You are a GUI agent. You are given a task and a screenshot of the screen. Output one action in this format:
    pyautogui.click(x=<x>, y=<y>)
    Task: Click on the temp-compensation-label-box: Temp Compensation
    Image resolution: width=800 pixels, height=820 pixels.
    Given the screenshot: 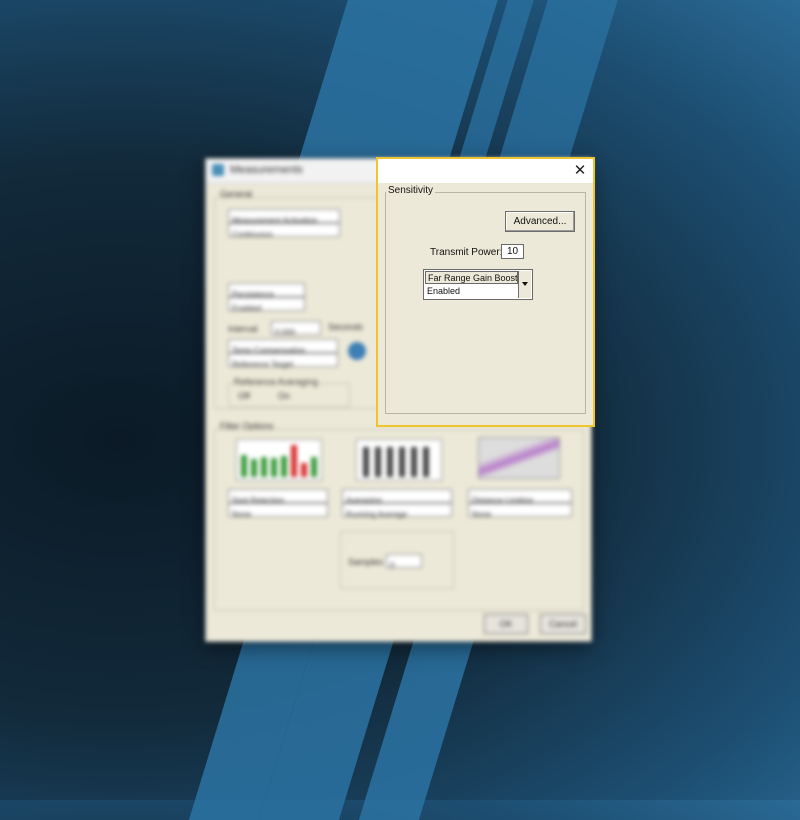 What is the action you would take?
    pyautogui.click(x=283, y=347)
    